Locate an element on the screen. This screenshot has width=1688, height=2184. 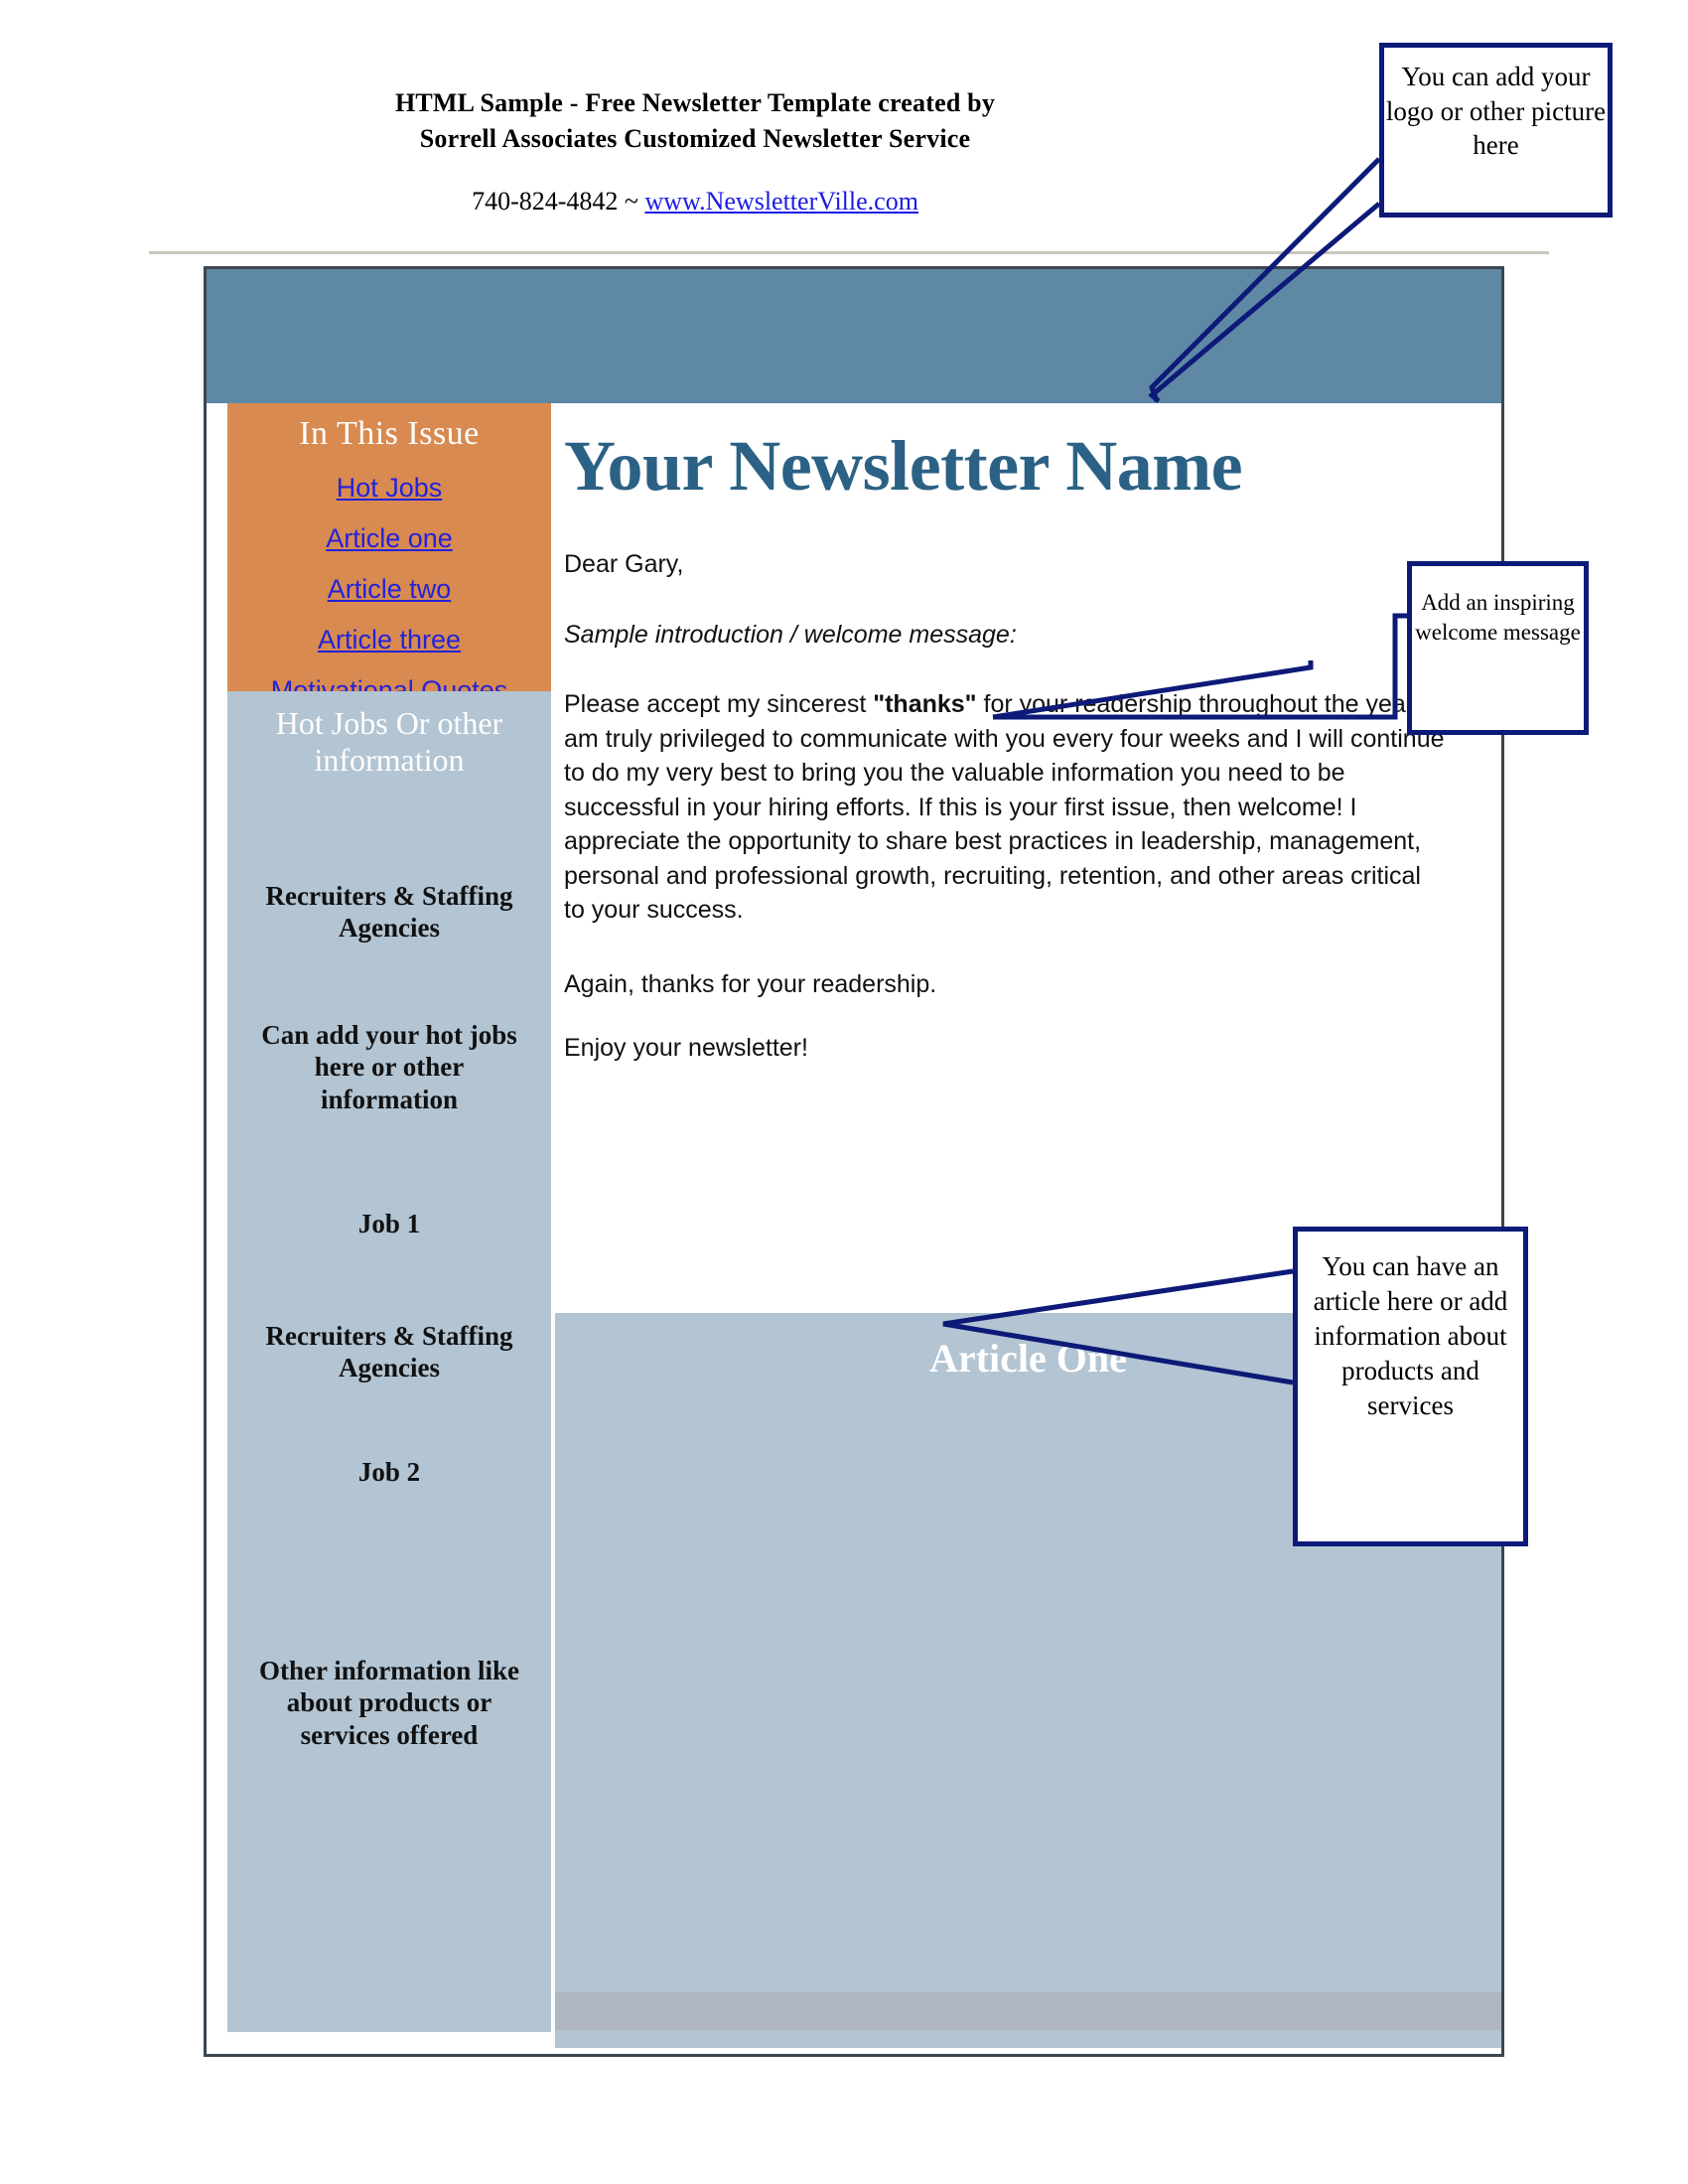
greeting-line: Dear Gary, is located at coordinates (624, 564).